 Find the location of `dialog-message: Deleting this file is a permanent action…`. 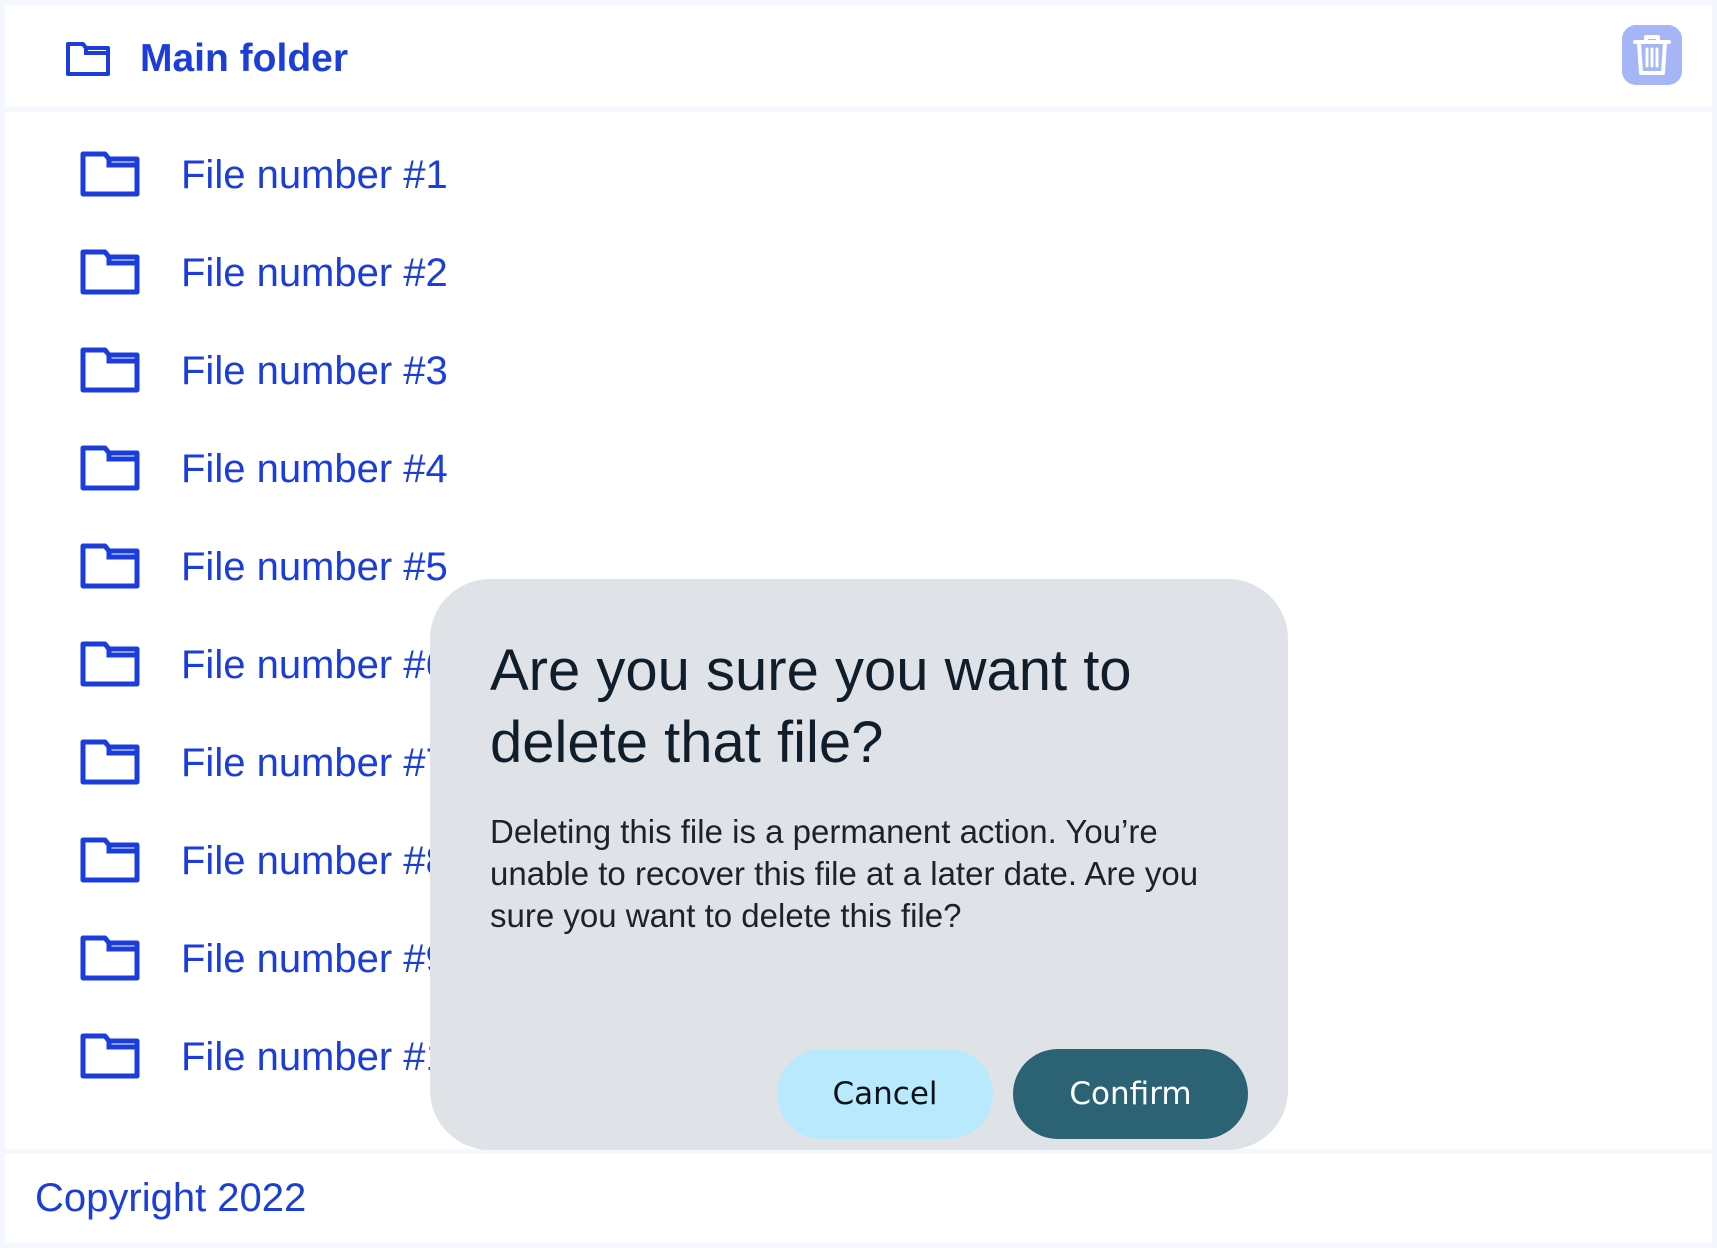

dialog-message: Deleting this file is a permanent action… is located at coordinates (844, 873).